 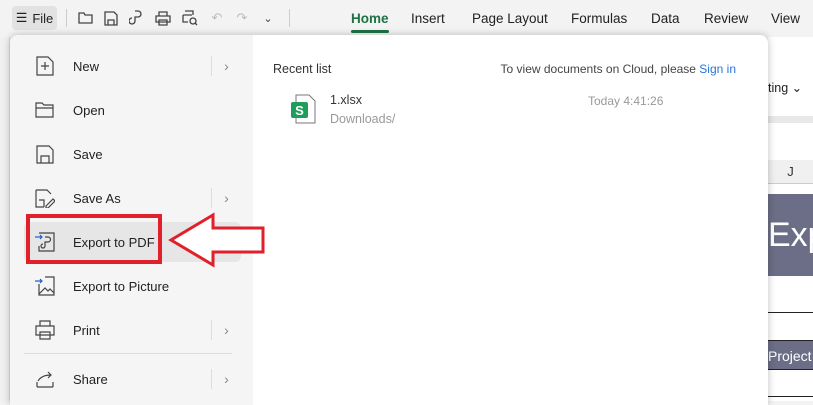 I want to click on export-pdf-icon, so click(x=136, y=18).